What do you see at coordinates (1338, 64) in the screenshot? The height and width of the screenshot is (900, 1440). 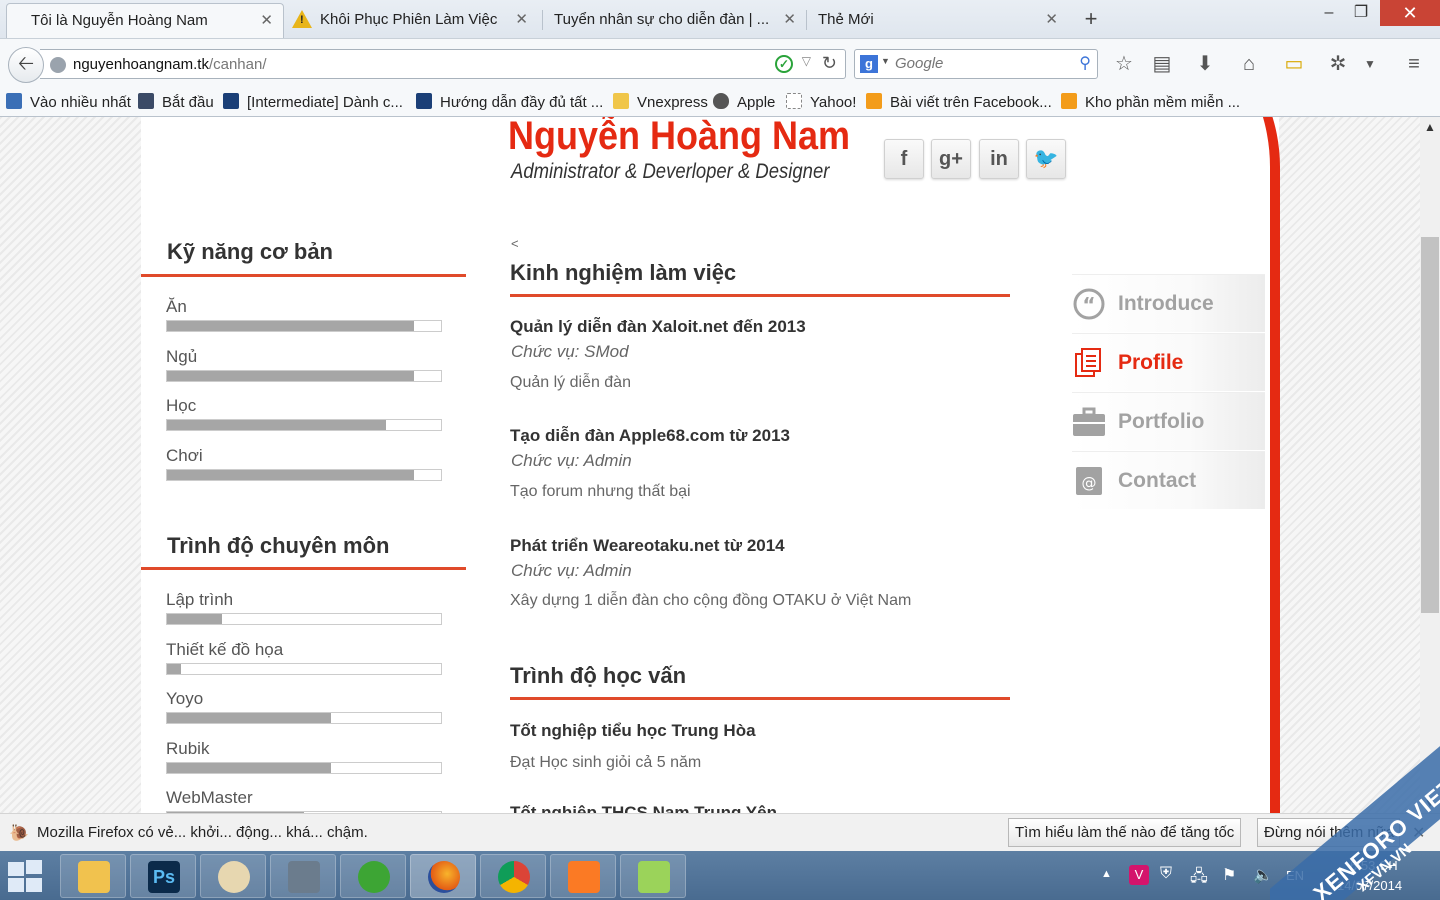 I see `bug-icon: ✲` at bounding box center [1338, 64].